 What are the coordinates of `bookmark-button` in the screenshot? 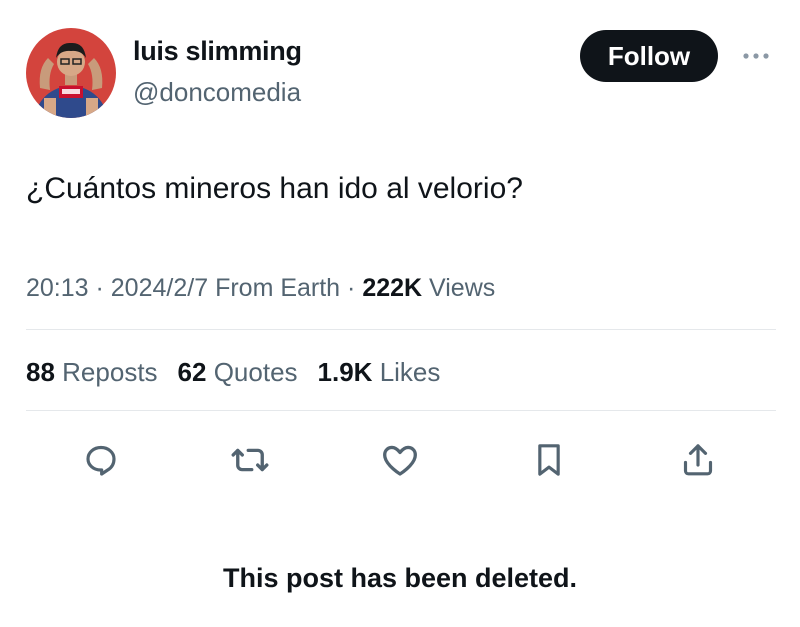 It's located at (549, 460).